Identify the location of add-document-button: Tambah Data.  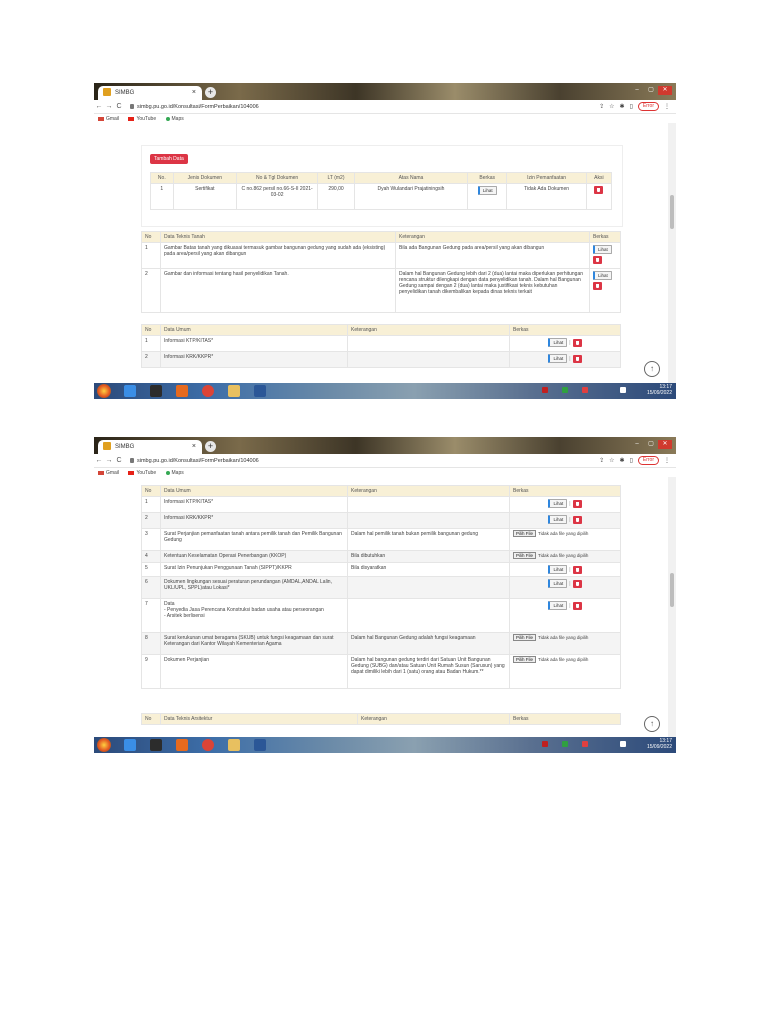
(169, 159).